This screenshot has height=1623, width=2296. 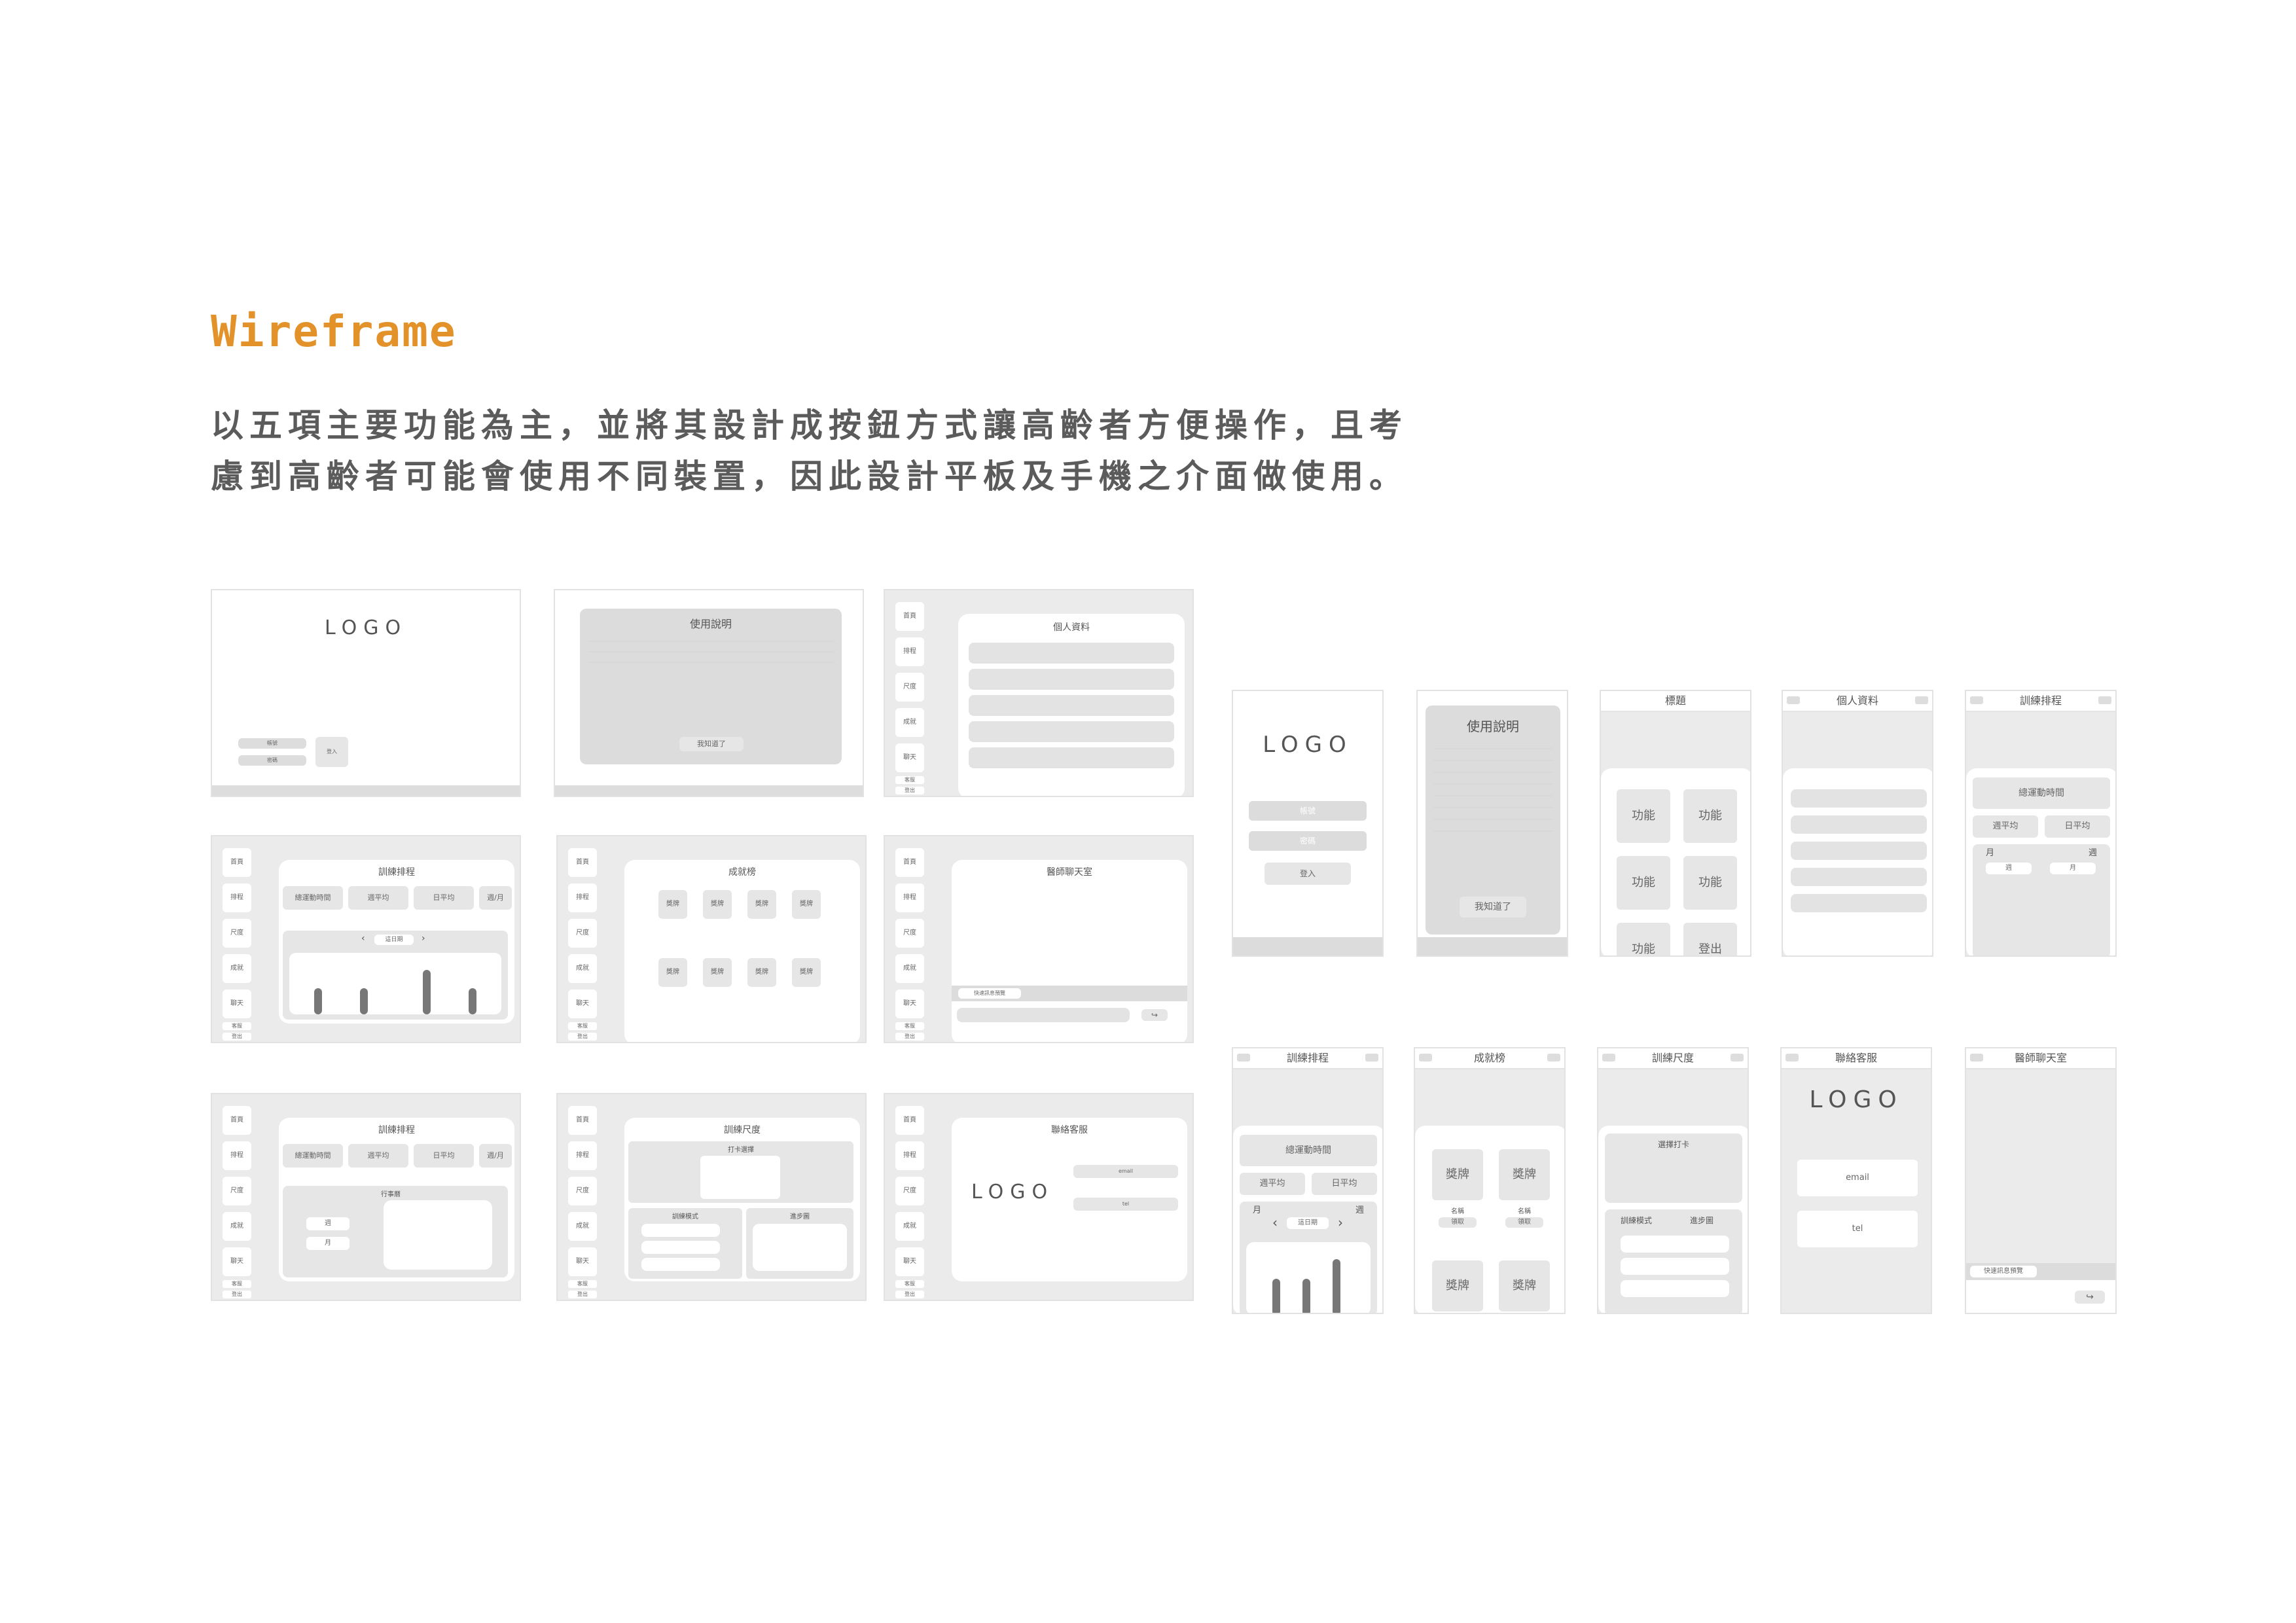 What do you see at coordinates (1125, 1171) in the screenshot?
I see `email-field: email` at bounding box center [1125, 1171].